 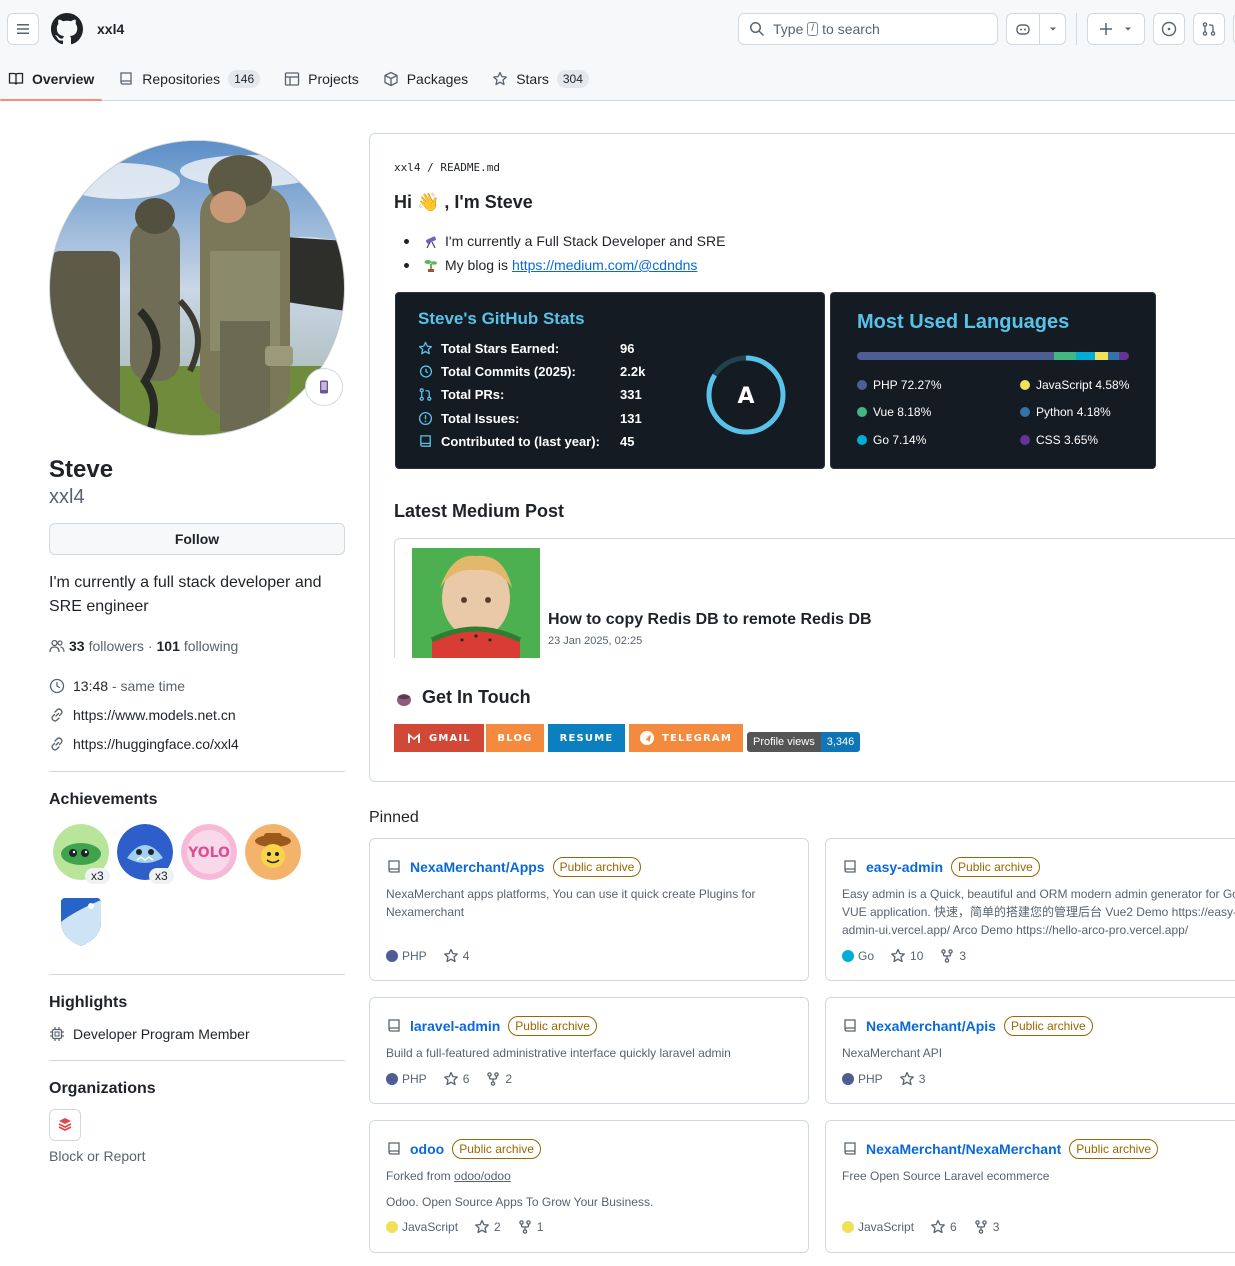 I want to click on website-link-2: https://huggingface.co/xxl4, so click(x=144, y=744).